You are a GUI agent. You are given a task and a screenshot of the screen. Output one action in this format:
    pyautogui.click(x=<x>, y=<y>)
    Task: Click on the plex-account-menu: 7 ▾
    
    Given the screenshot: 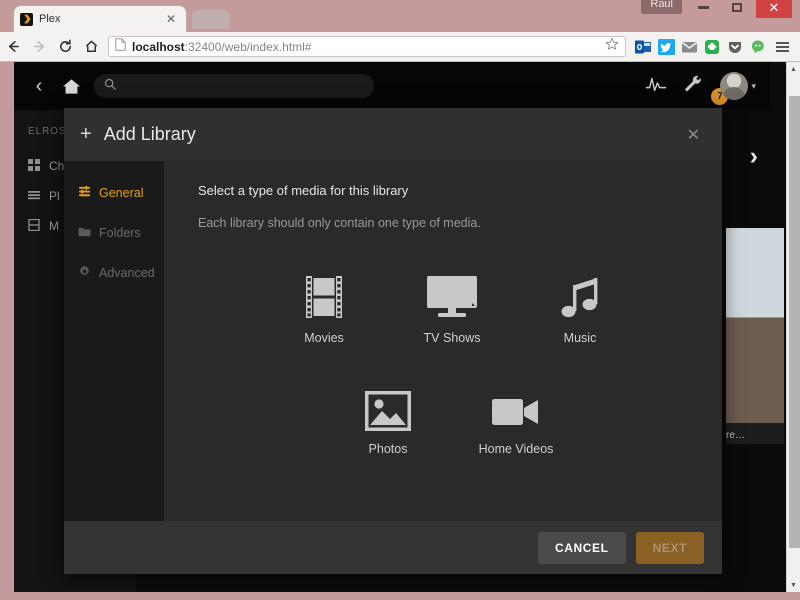 What is the action you would take?
    pyautogui.click(x=733, y=88)
    